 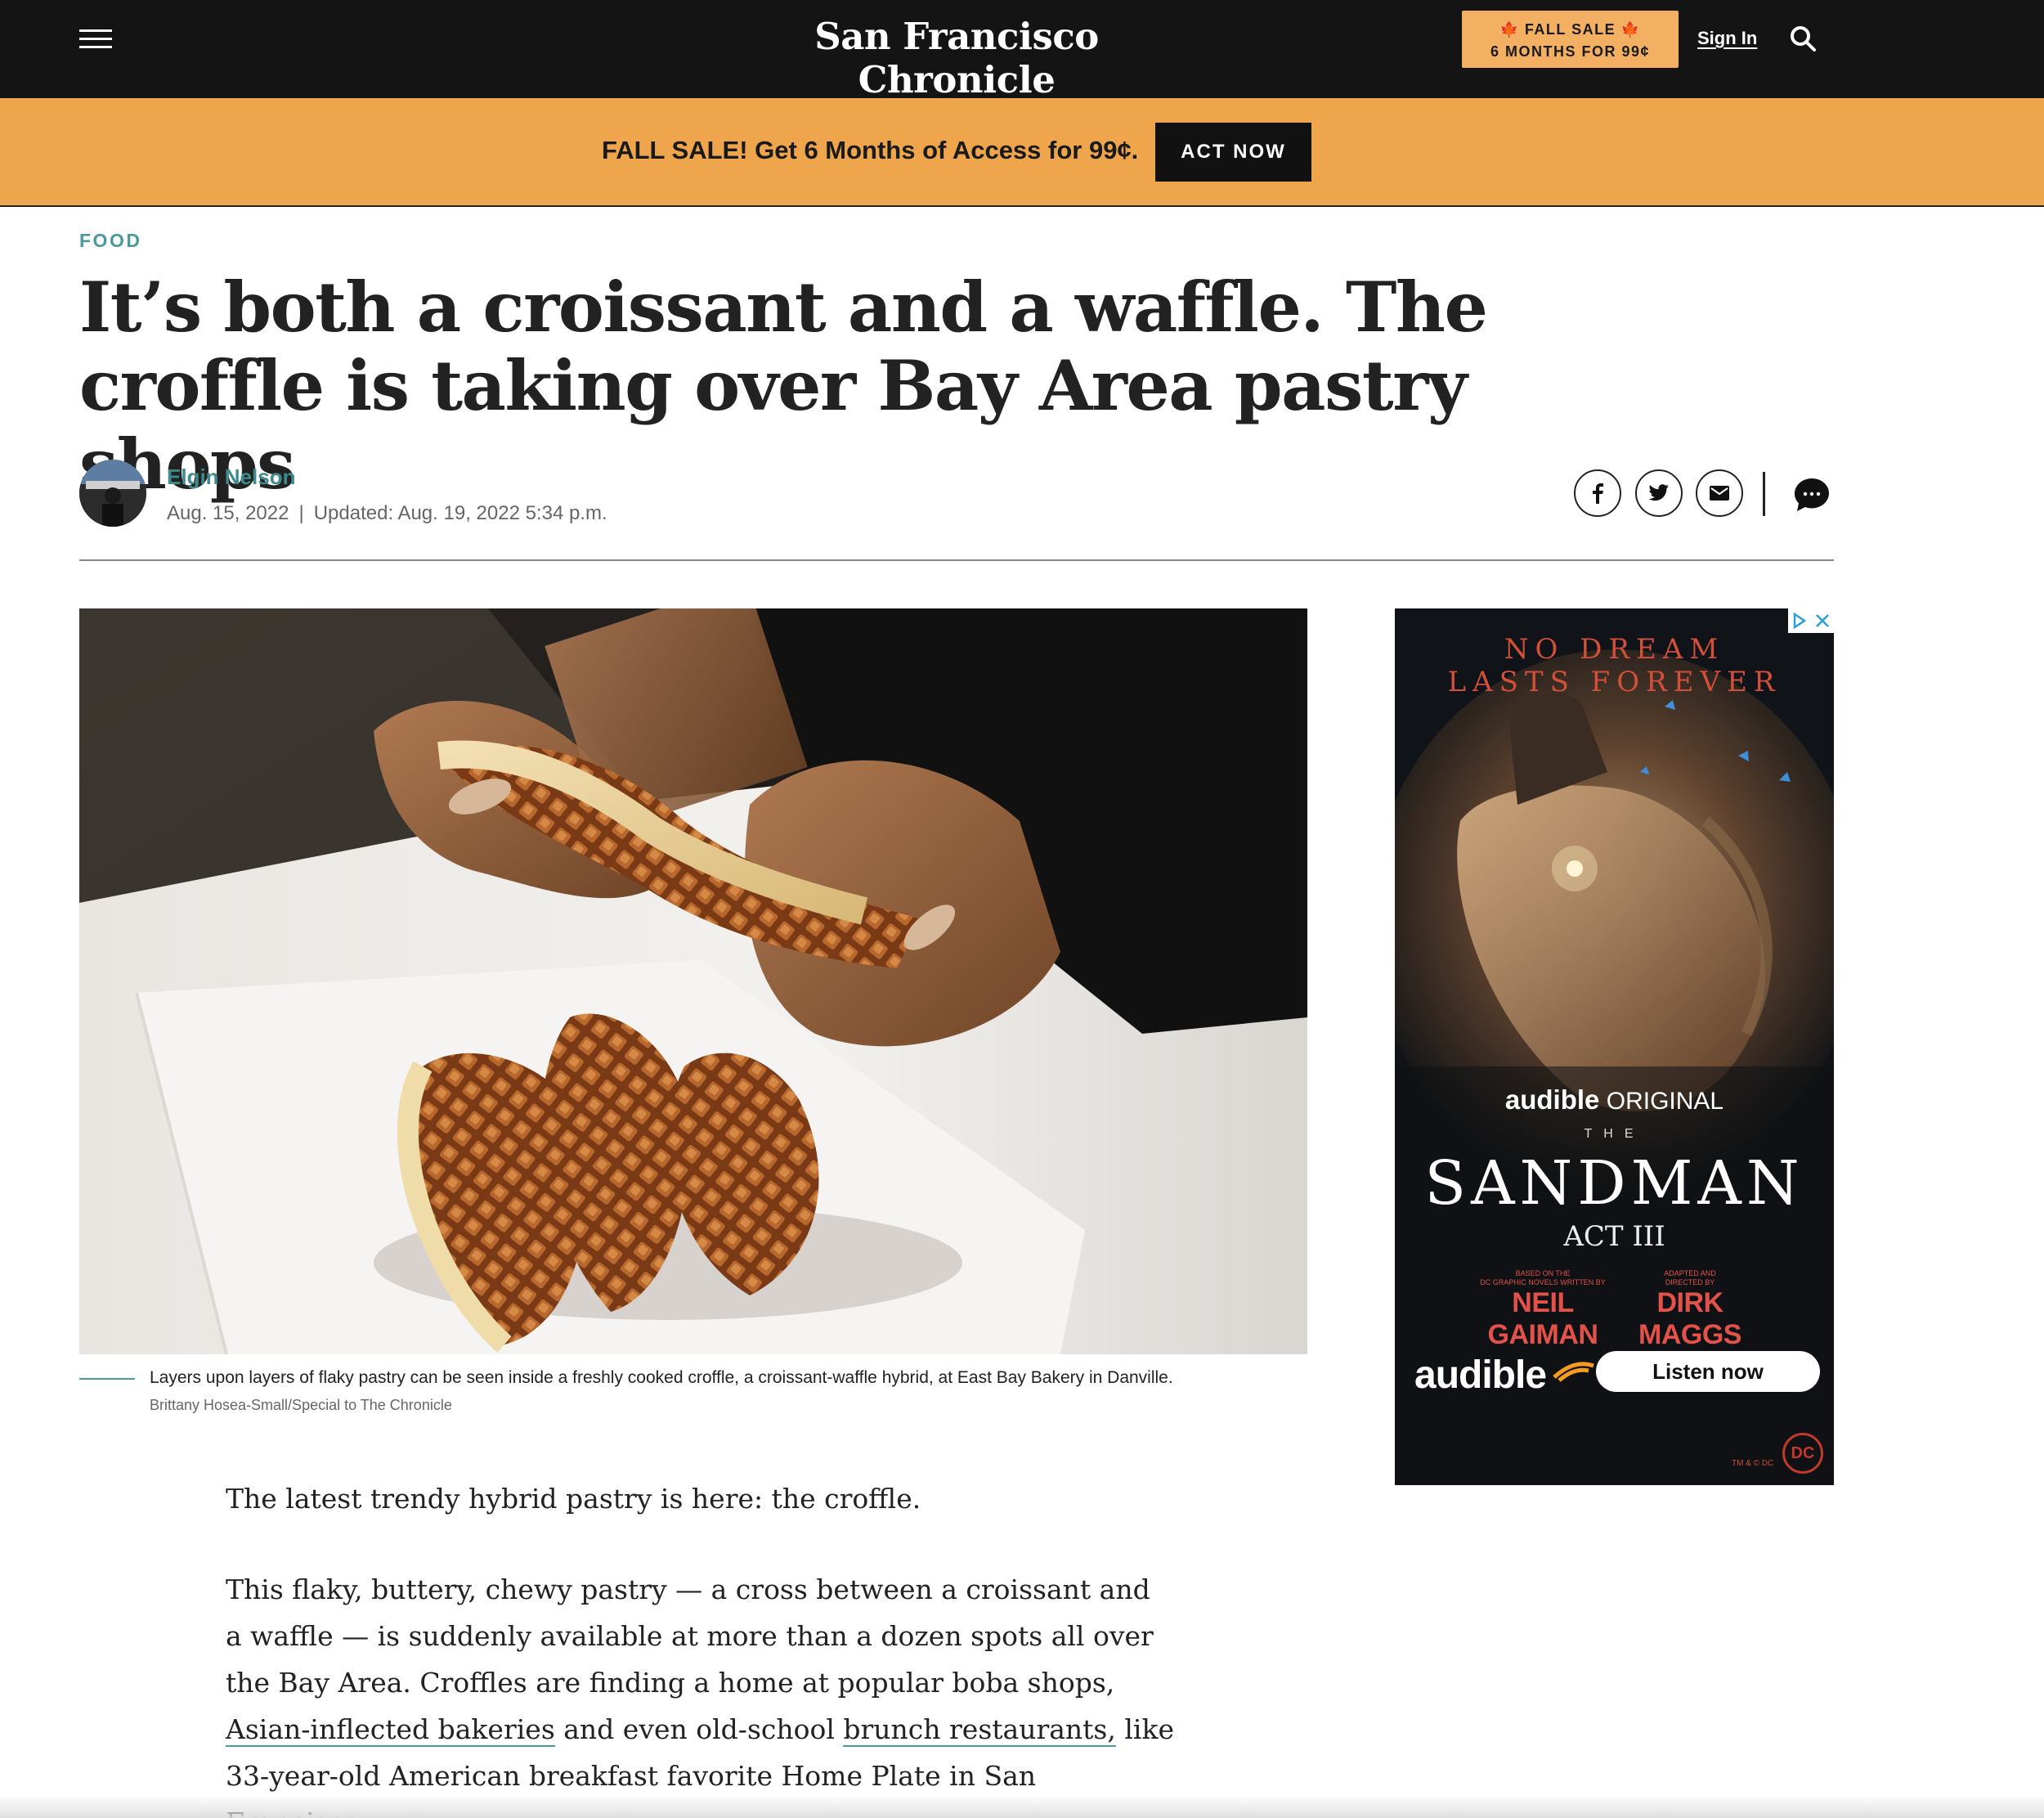 What do you see at coordinates (1614, 1236) in the screenshot?
I see `ad-act: ACT III` at bounding box center [1614, 1236].